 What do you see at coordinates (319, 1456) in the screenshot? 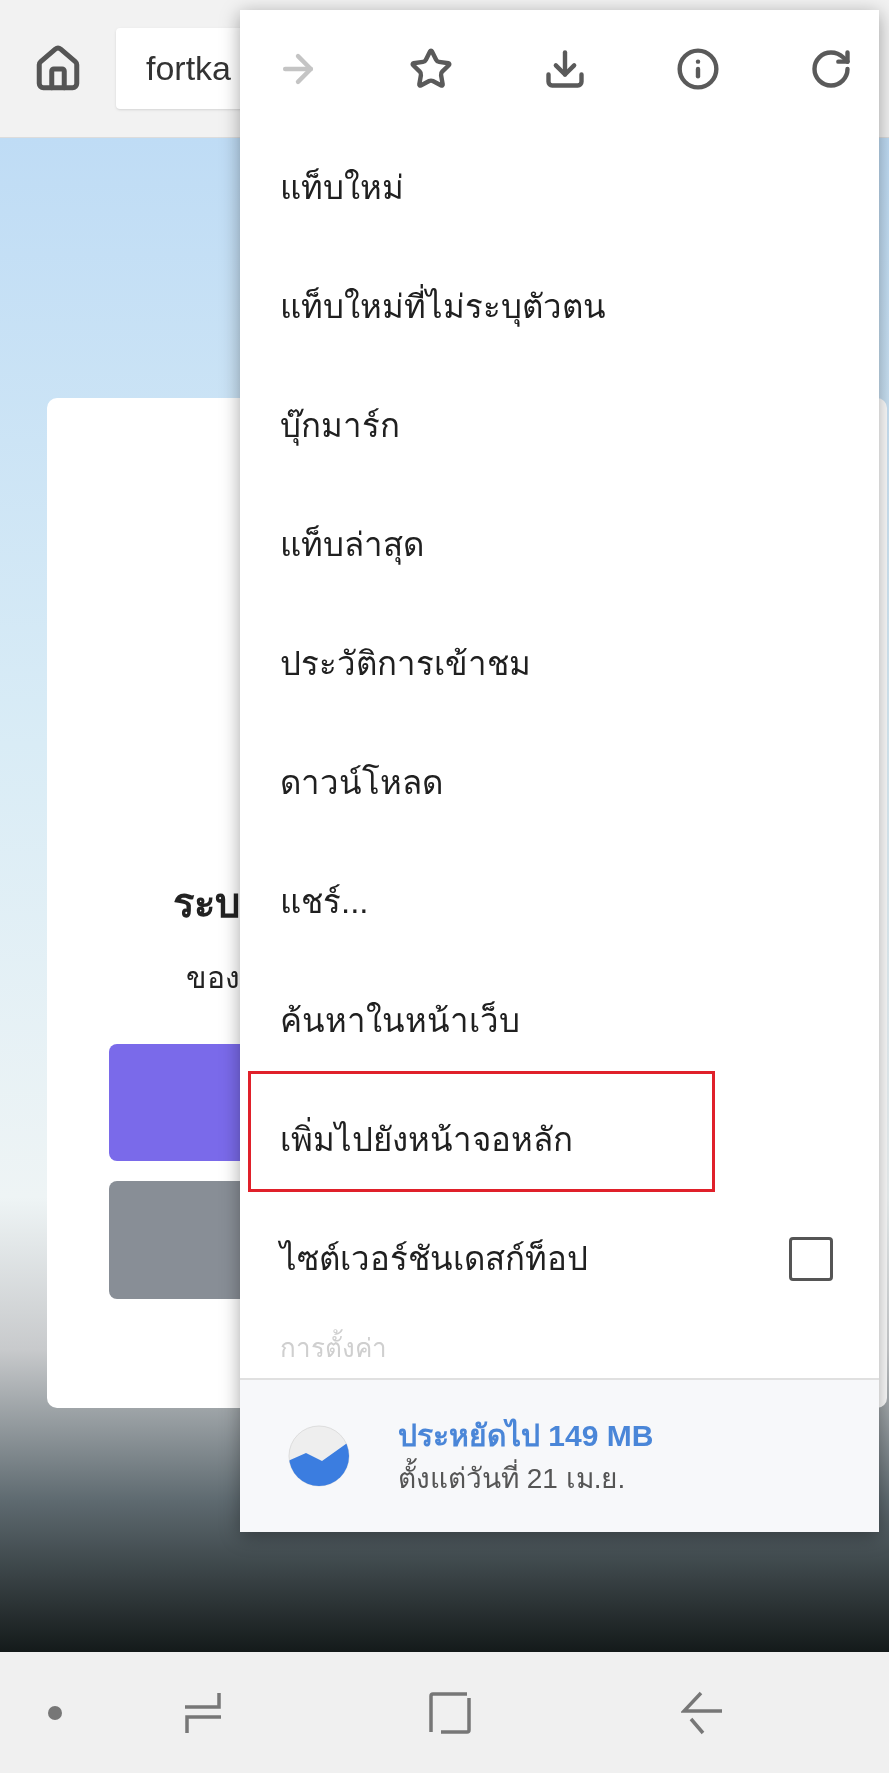
I see `chart-icon` at bounding box center [319, 1456].